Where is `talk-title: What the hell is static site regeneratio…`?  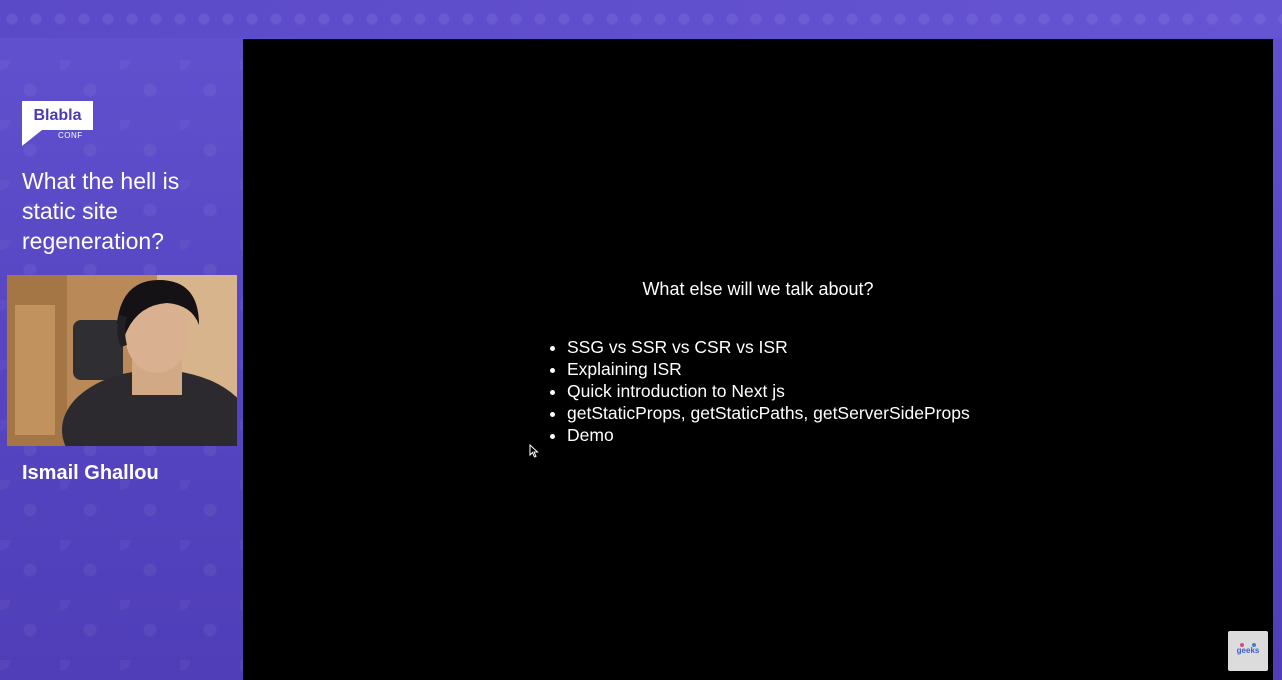 talk-title: What the hell is static site regeneratio… is located at coordinates (101, 211).